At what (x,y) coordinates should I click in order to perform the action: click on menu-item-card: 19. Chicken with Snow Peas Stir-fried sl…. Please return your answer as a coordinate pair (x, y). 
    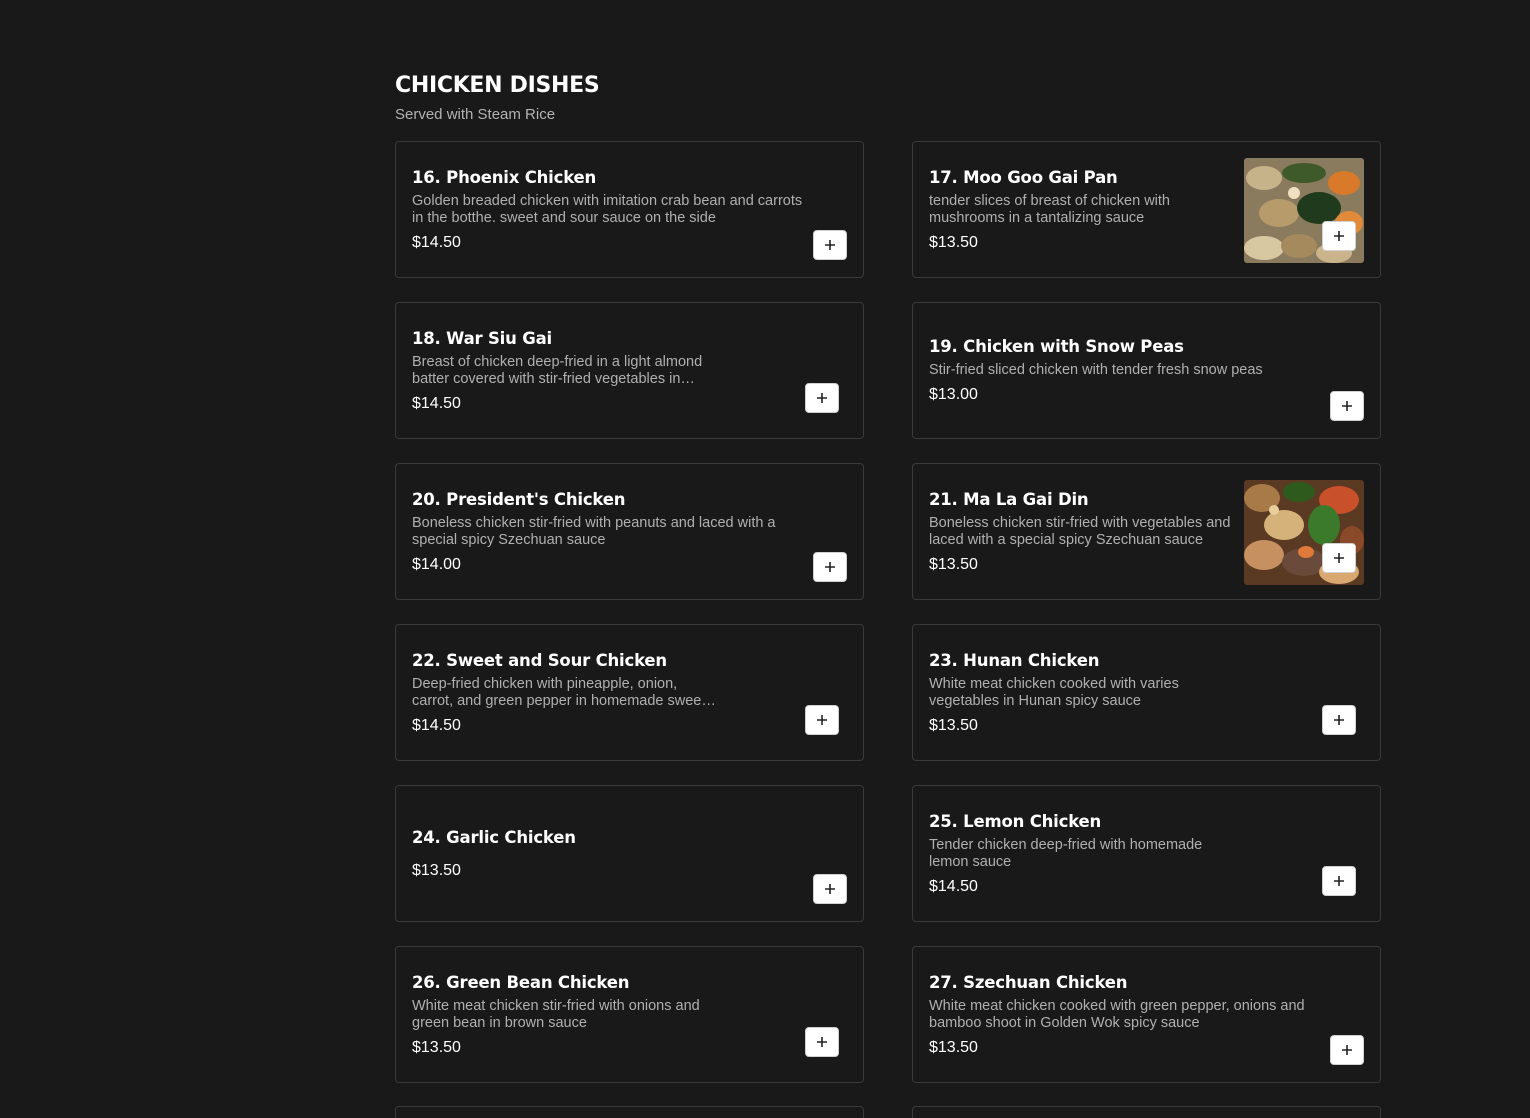
    Looking at the image, I should click on (1146, 370).